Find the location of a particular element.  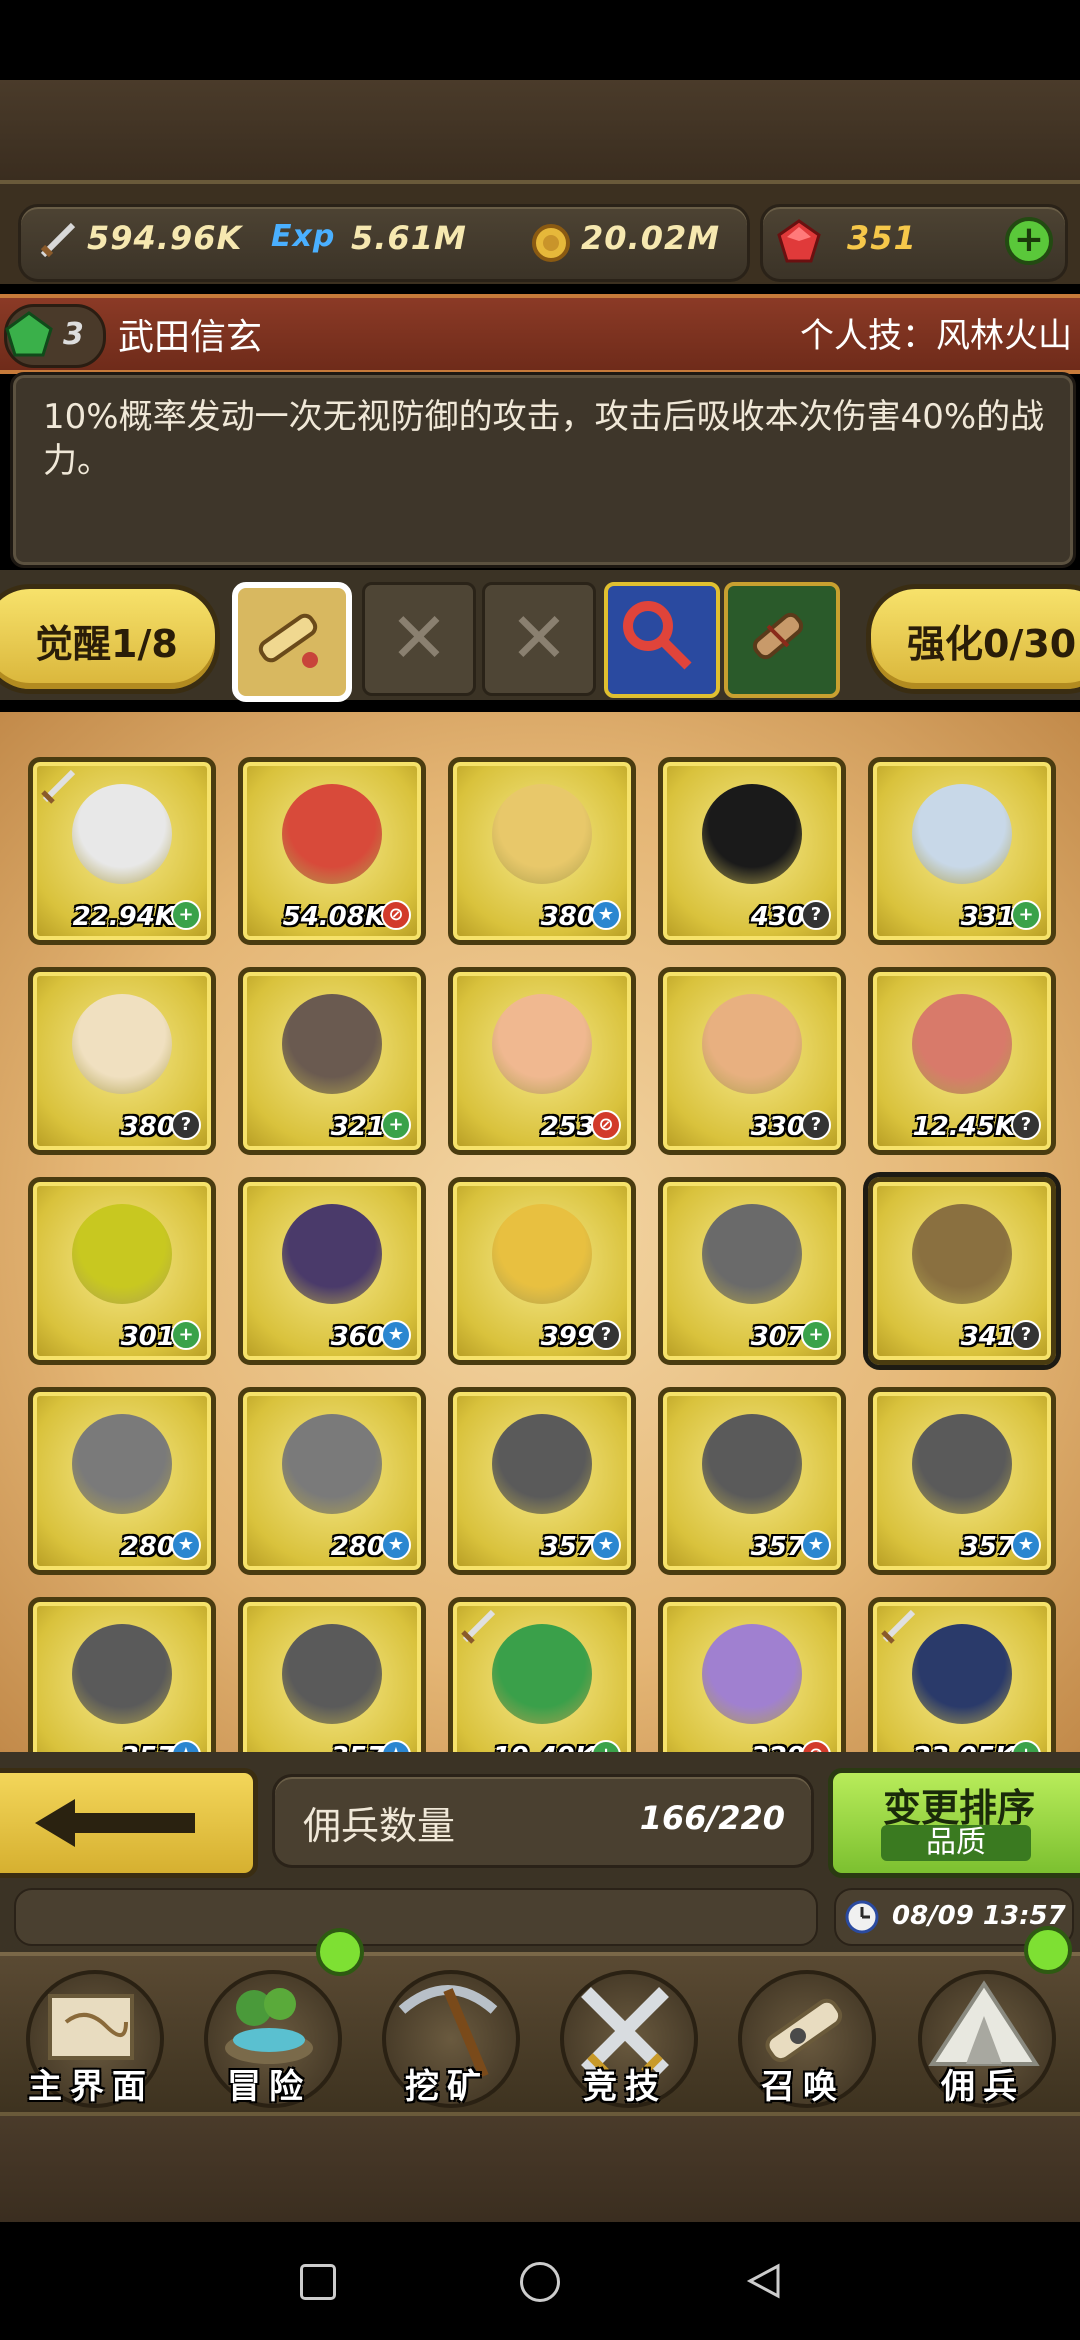

sort-label: 变更排序 is located at coordinates (959, 1808).